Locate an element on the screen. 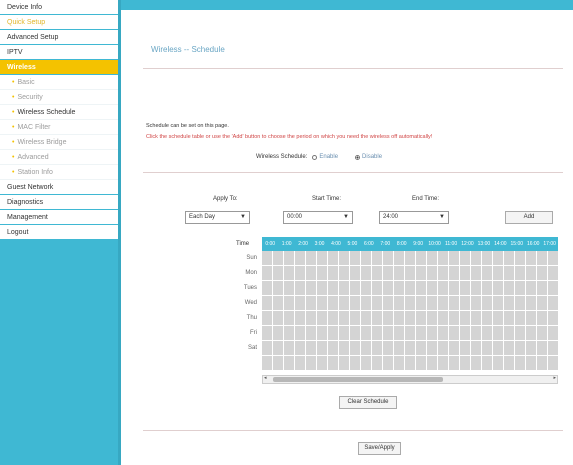 This screenshot has width=573, height=465. sidebar-item-wireless: Wireless is located at coordinates (59, 67).